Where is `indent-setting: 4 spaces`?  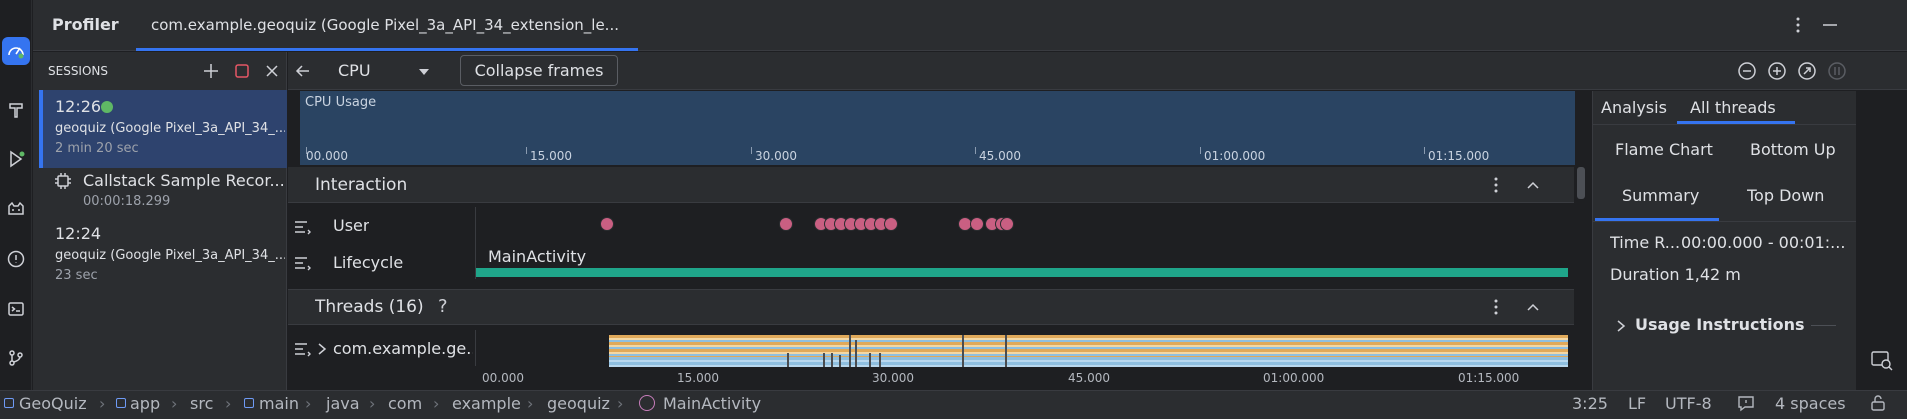 indent-setting: 4 spaces is located at coordinates (1810, 403).